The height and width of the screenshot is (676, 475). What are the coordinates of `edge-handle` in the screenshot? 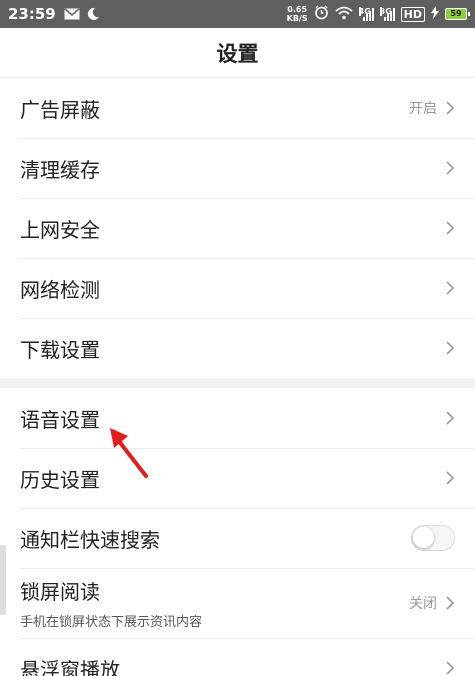 It's located at (3, 580).